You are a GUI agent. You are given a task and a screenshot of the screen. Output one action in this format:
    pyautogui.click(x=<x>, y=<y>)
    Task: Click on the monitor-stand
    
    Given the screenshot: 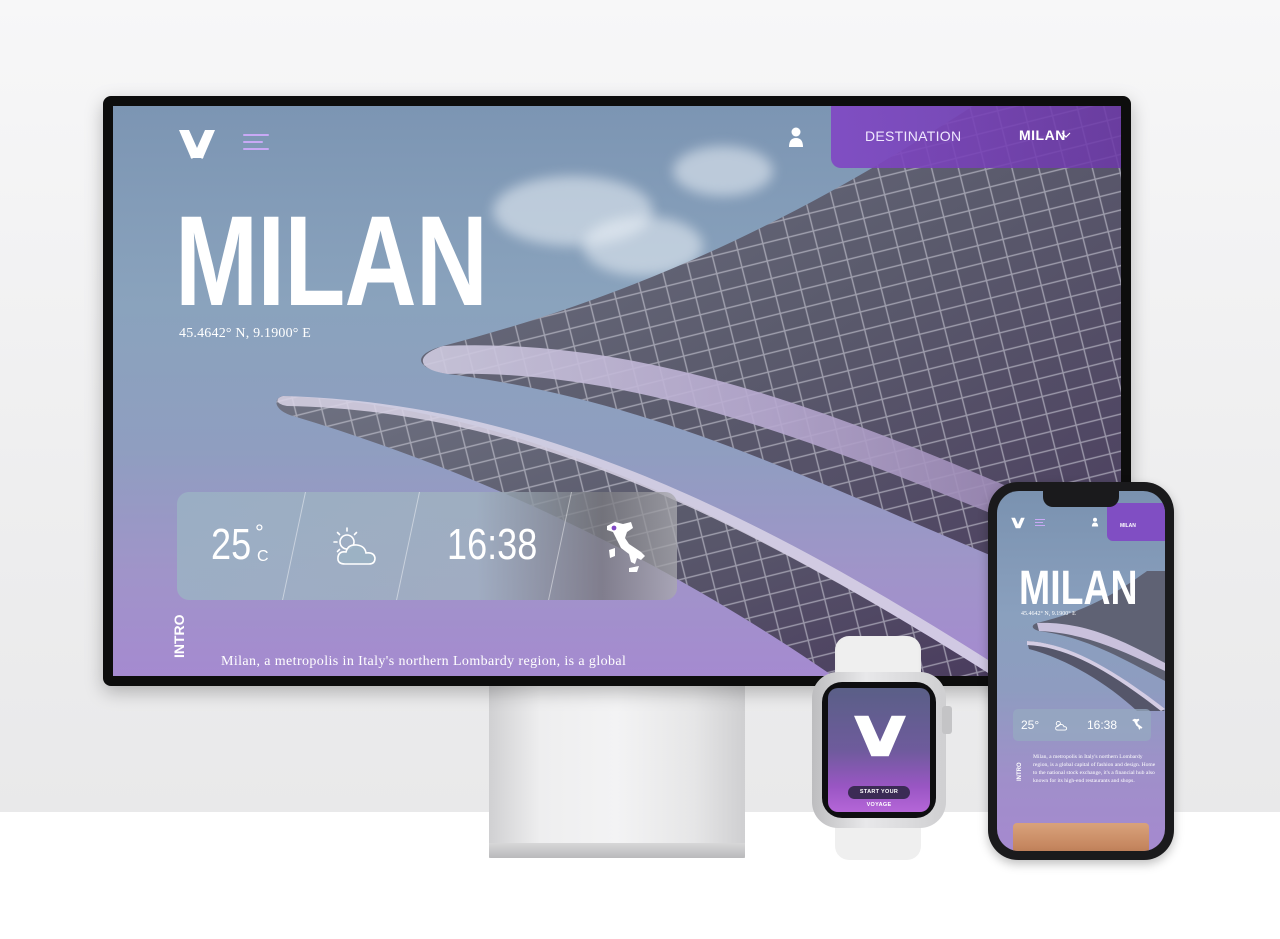 What is the action you would take?
    pyautogui.click(x=617, y=771)
    